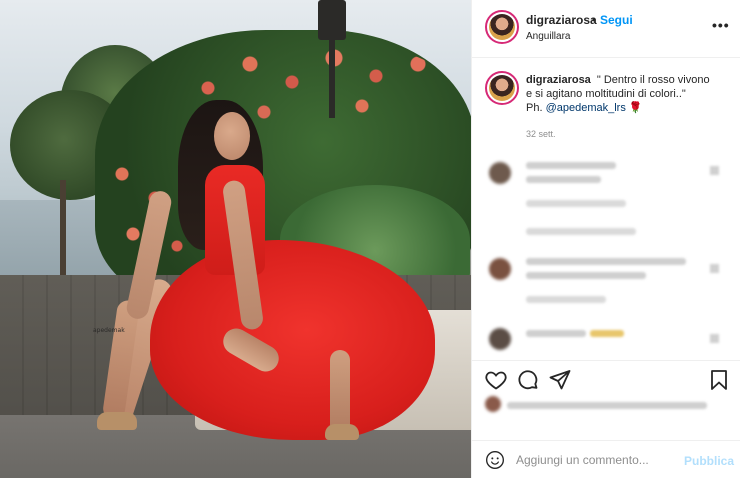 This screenshot has height=478, width=740. What do you see at coordinates (340, 392) in the screenshot?
I see `photo-model-leg` at bounding box center [340, 392].